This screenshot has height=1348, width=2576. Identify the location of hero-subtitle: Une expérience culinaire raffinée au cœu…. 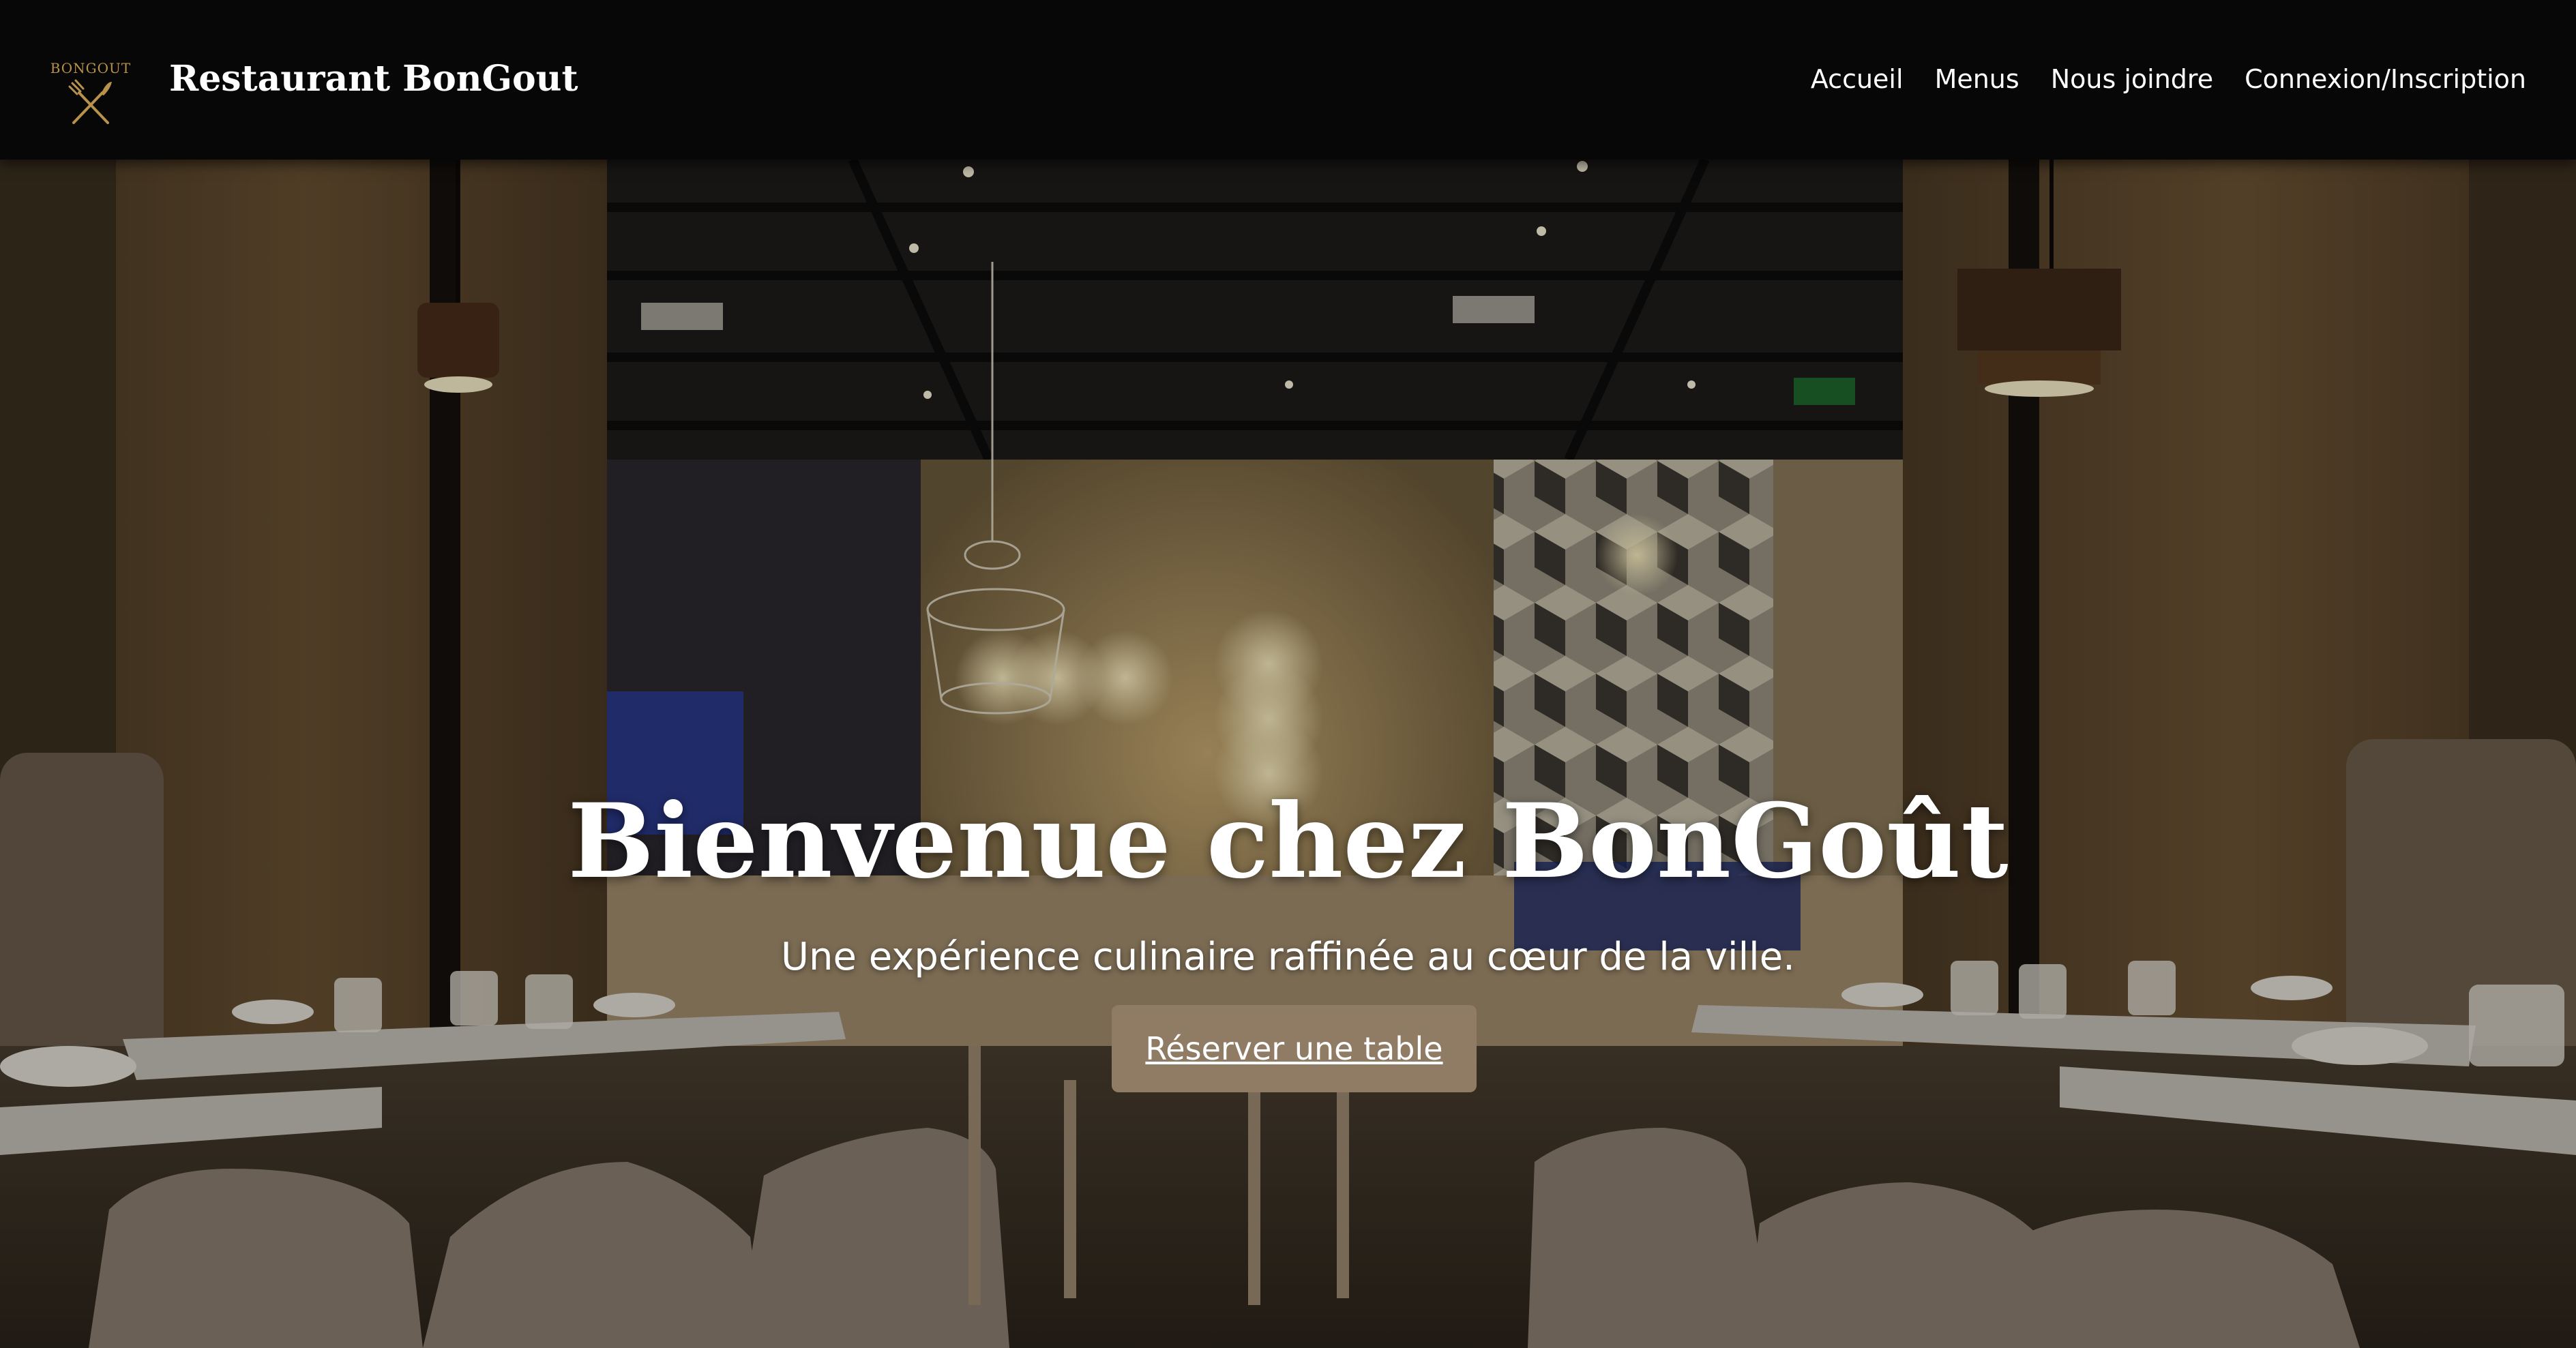
(1288, 957).